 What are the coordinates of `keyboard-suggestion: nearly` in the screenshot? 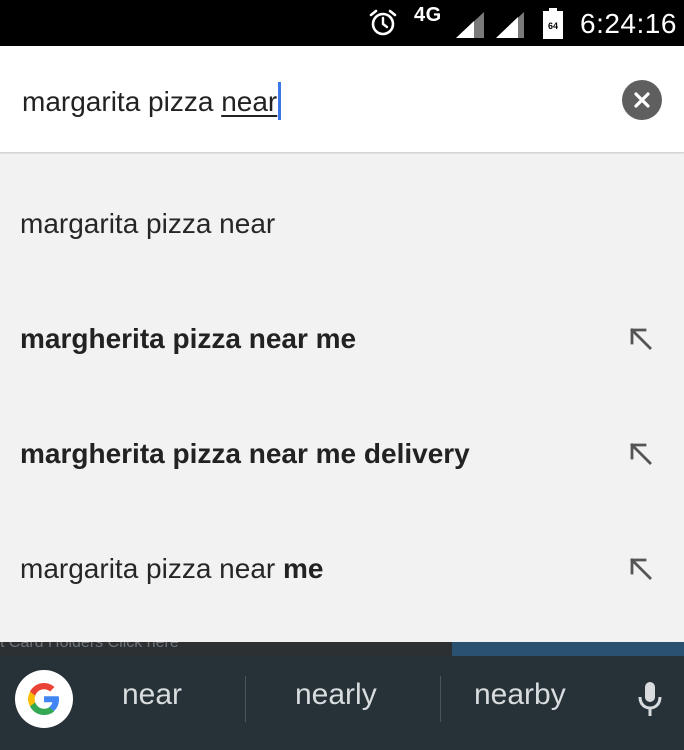 It's located at (336, 695).